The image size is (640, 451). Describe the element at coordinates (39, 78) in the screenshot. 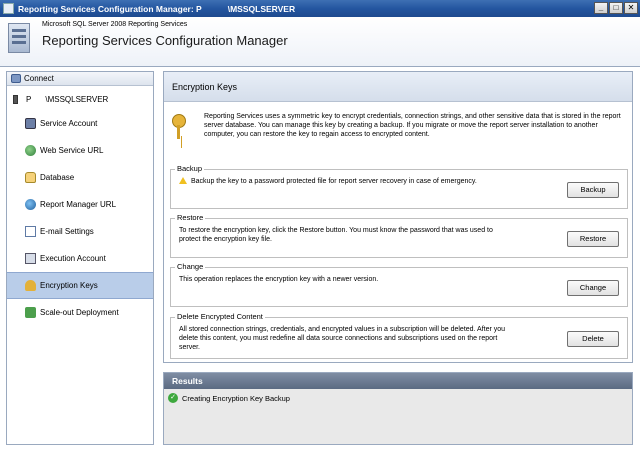

I see `connect-label: Connect` at that location.